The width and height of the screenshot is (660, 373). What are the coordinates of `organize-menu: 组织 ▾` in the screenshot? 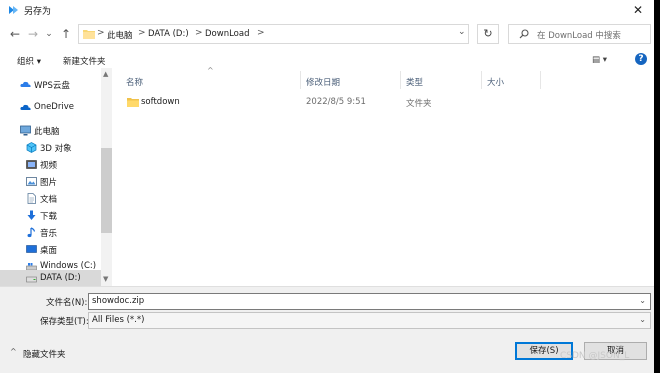 It's located at (29, 61).